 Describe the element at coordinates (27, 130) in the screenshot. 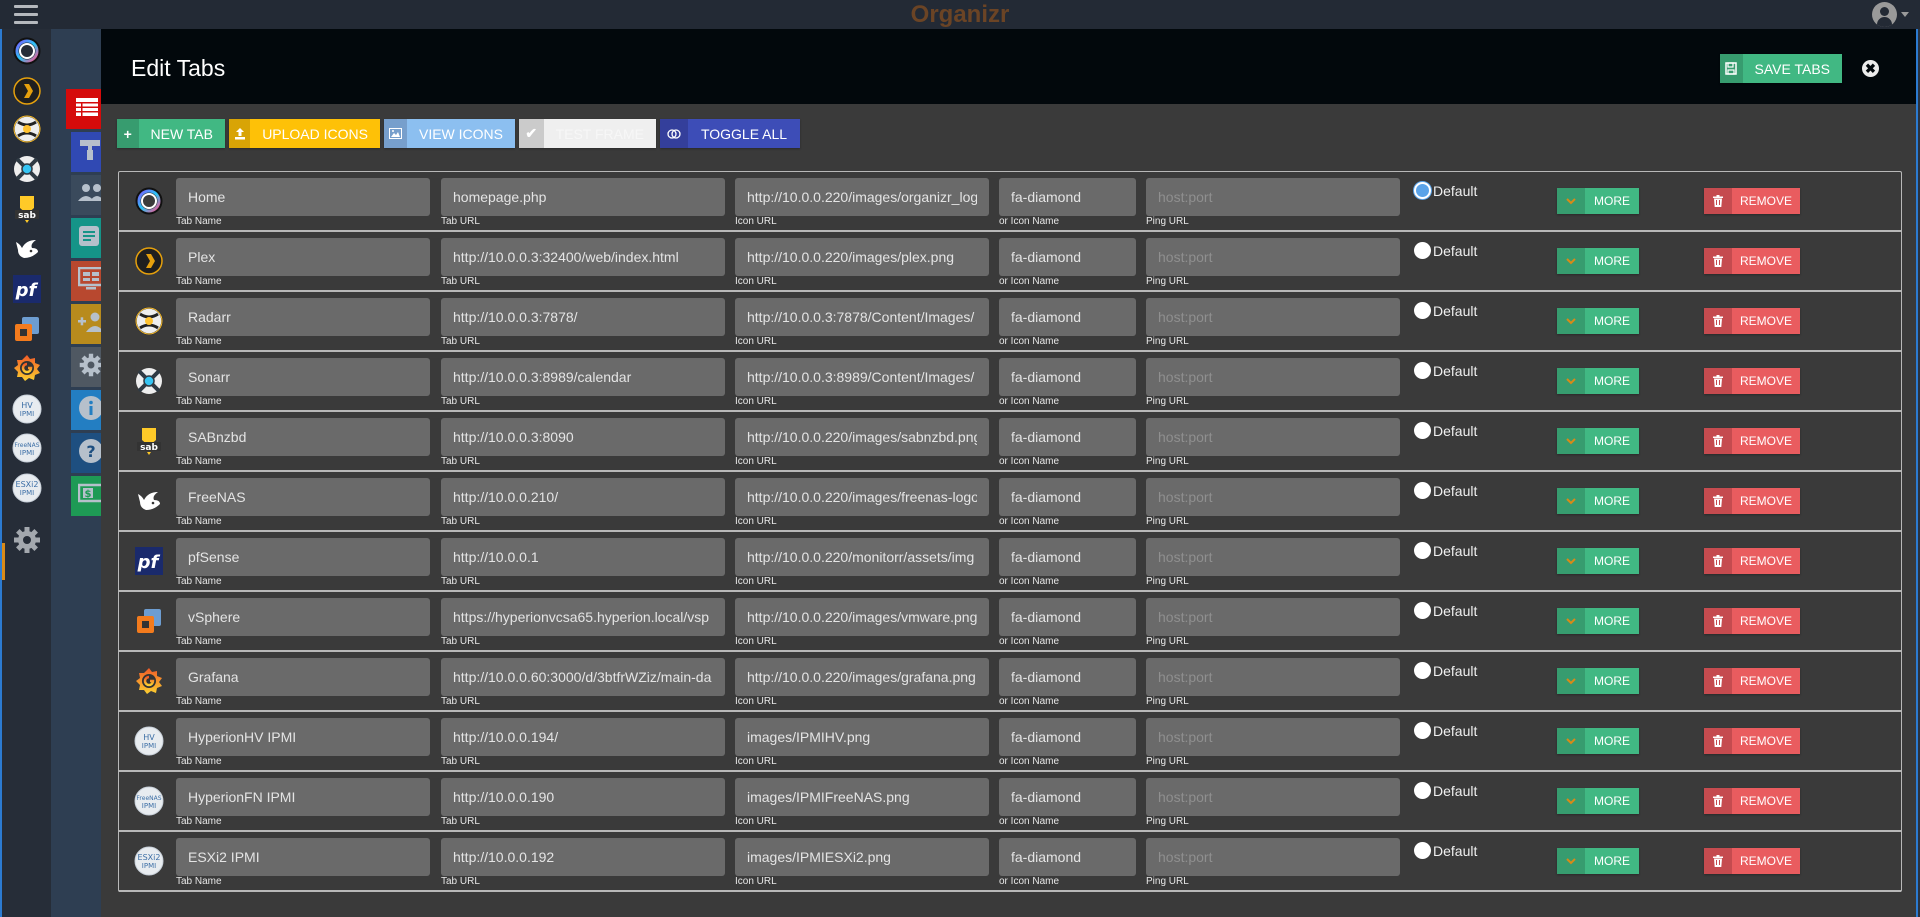

I see `sidebar-item-radarr` at that location.